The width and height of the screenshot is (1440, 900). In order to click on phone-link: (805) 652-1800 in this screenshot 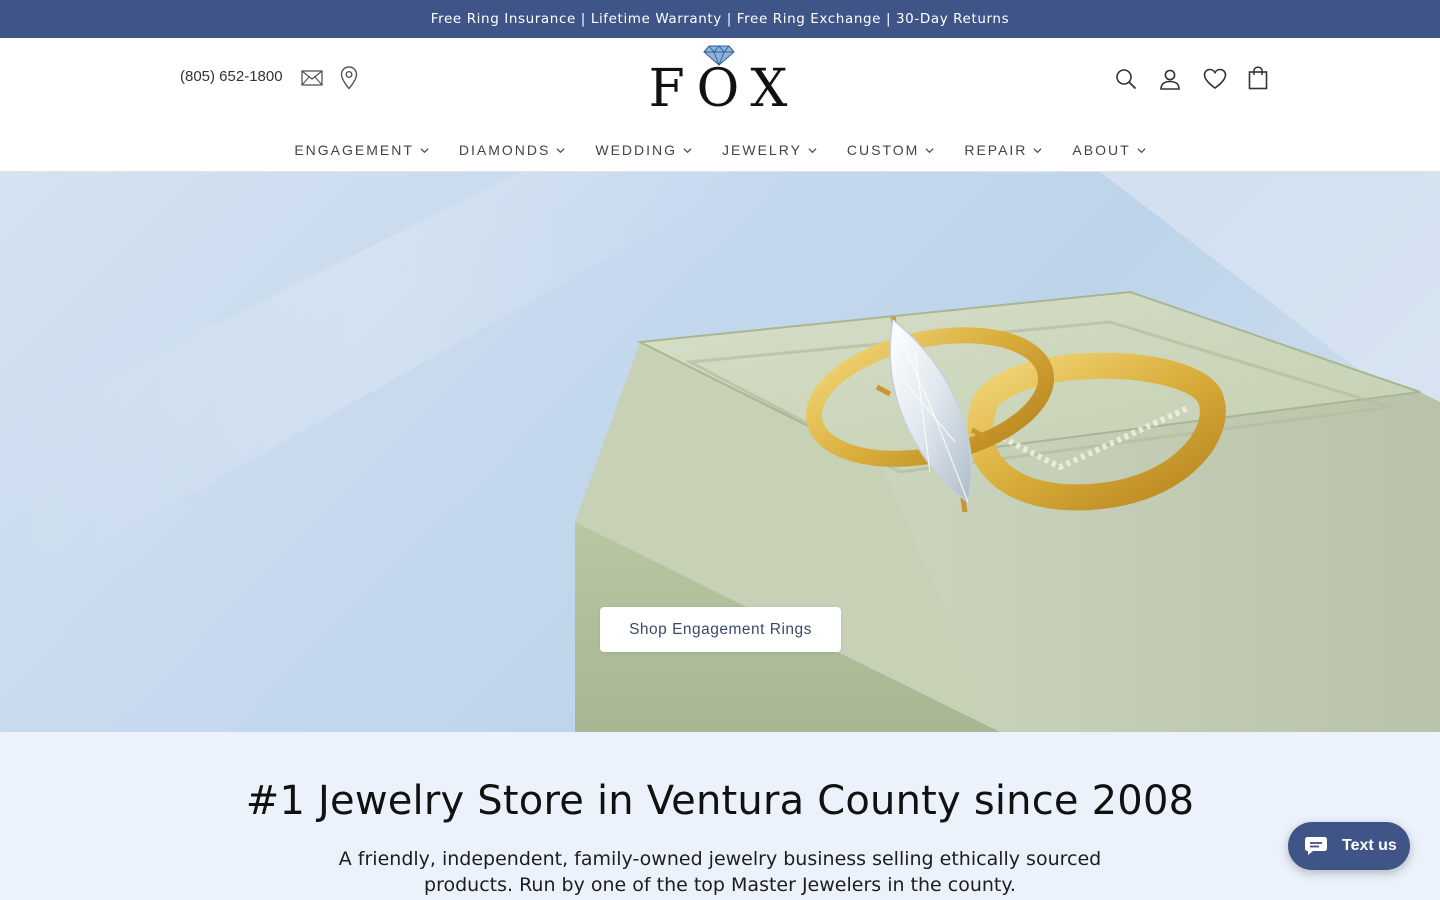, I will do `click(231, 76)`.